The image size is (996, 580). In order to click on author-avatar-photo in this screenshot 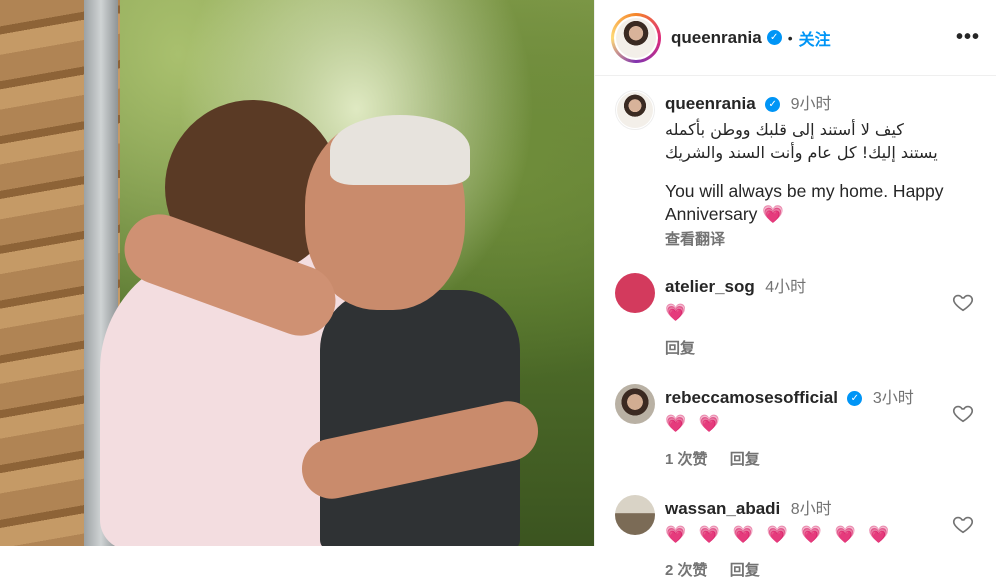, I will do `click(636, 37)`.